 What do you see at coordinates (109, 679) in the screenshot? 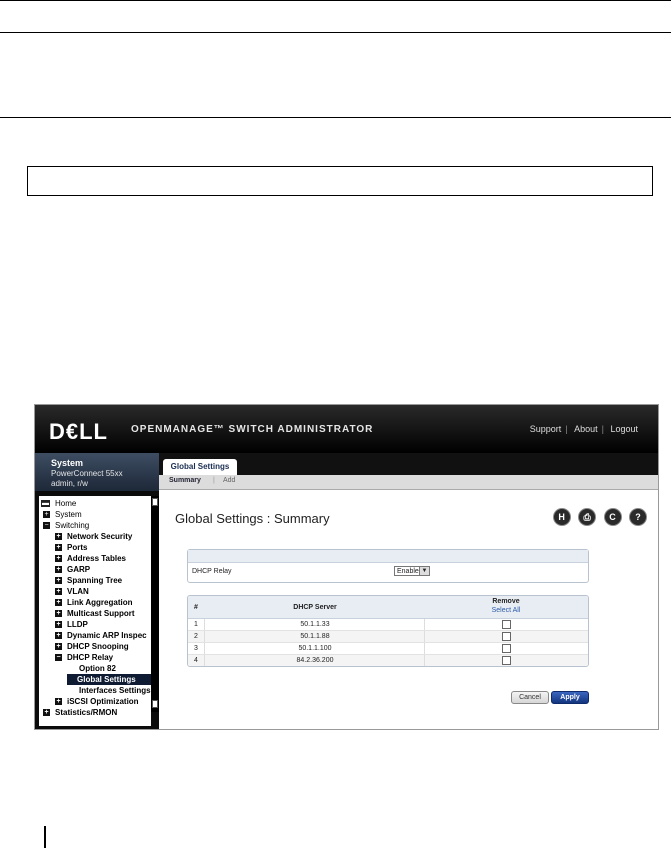
I see `tree-item-global-settings: Global Settings` at bounding box center [109, 679].